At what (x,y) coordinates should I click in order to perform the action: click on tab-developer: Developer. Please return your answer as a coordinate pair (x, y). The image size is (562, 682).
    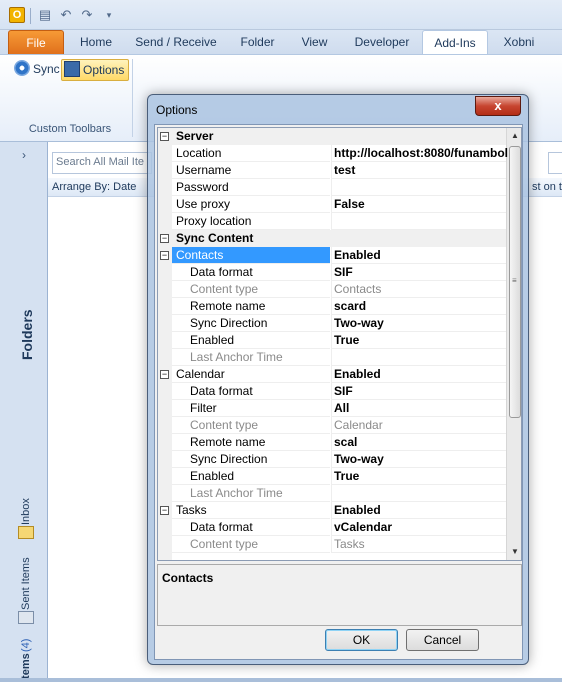
    Looking at the image, I should click on (382, 42).